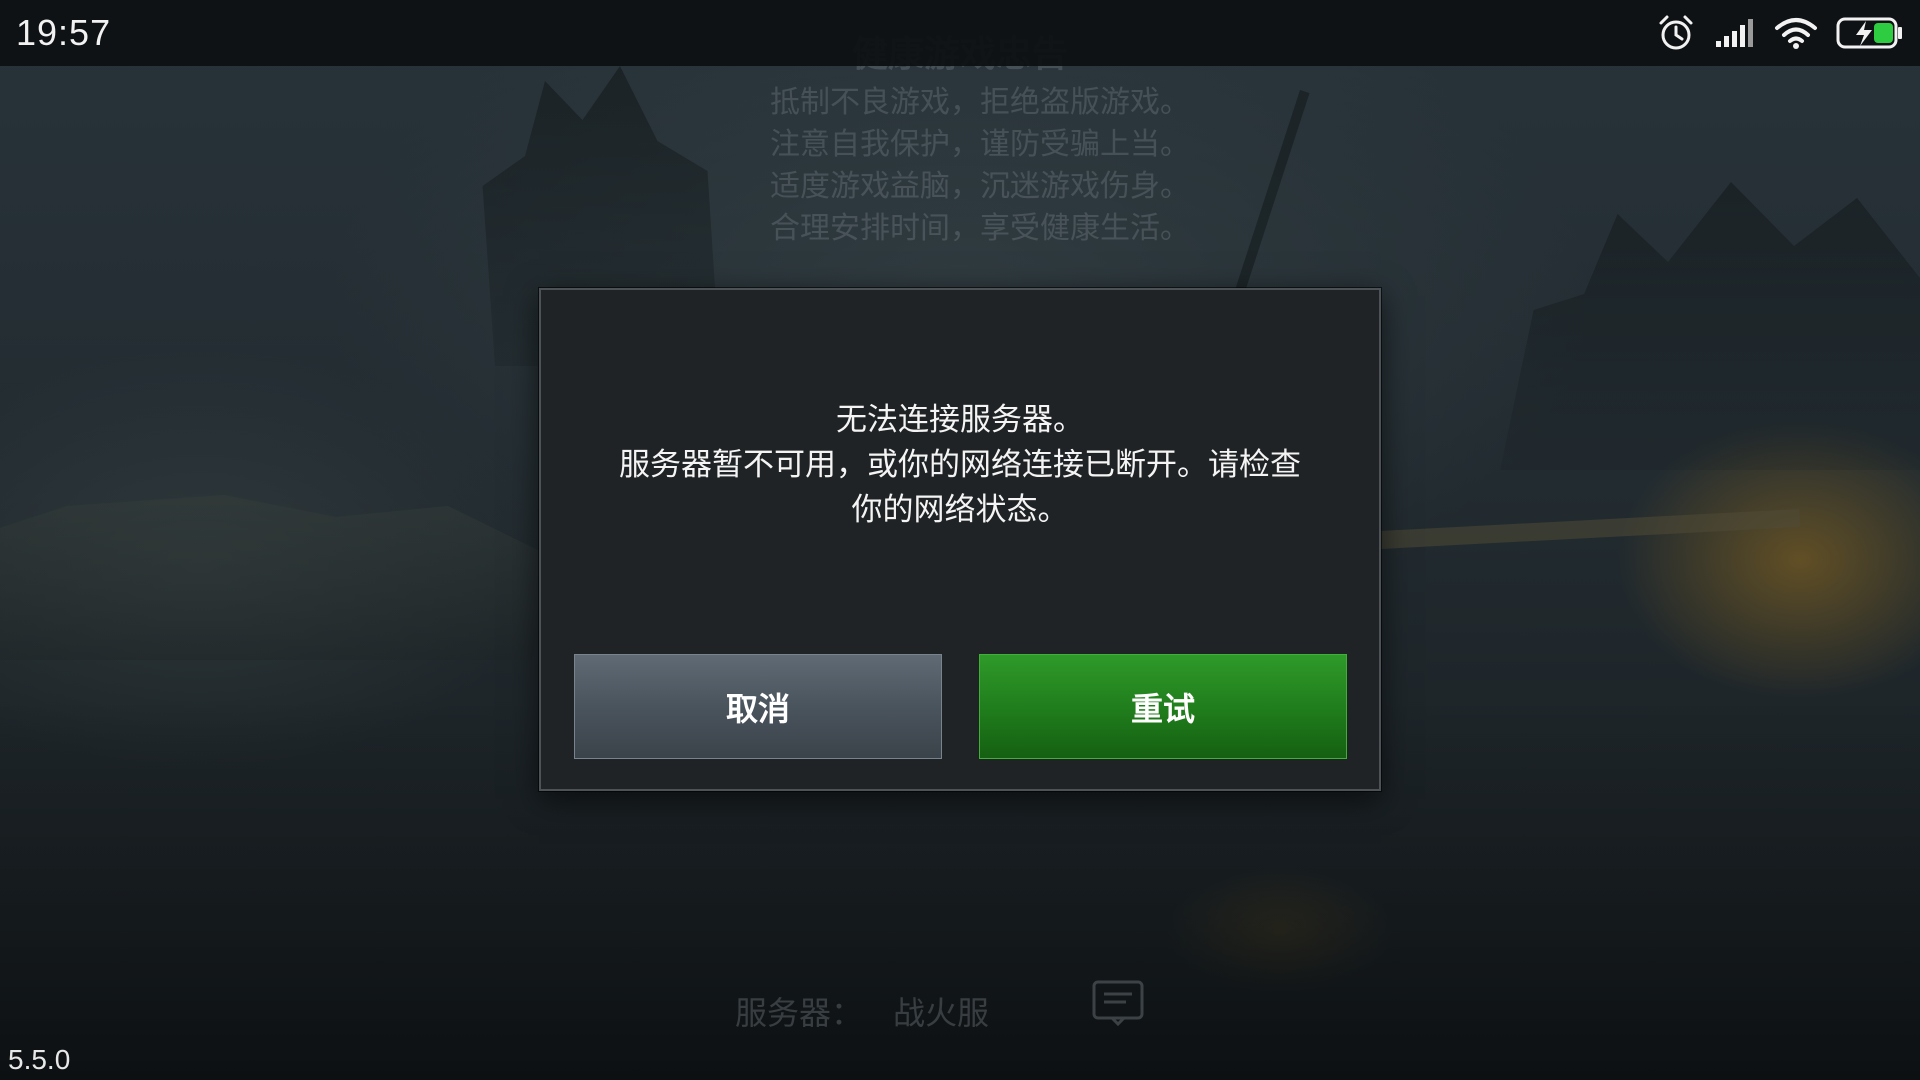  What do you see at coordinates (799, 1013) in the screenshot?
I see `server-label: 服务器：` at bounding box center [799, 1013].